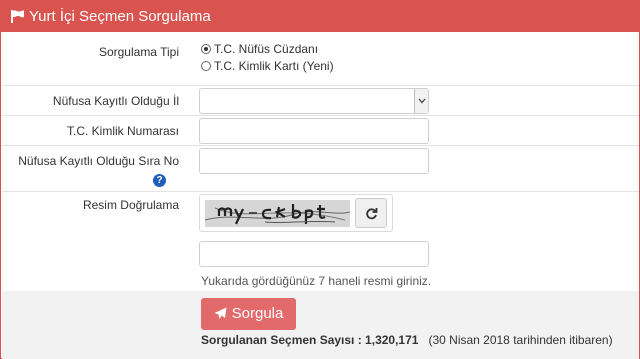  I want to click on submit-button-label: Sorgula, so click(257, 313).